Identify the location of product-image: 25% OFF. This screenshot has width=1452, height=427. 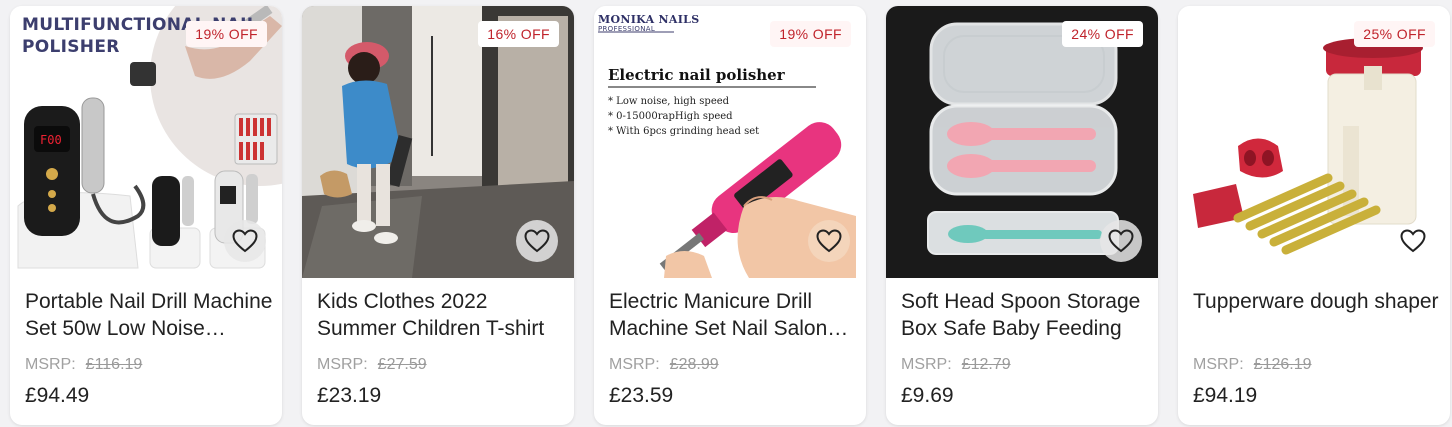
(1314, 142).